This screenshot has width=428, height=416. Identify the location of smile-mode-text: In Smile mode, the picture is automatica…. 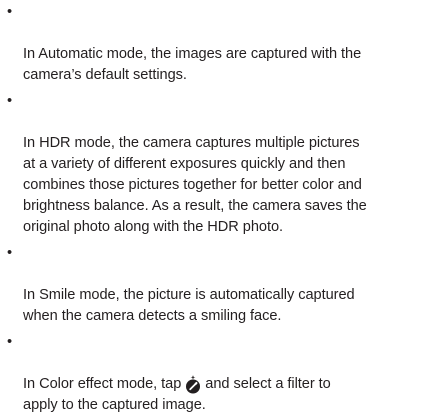
(189, 305).